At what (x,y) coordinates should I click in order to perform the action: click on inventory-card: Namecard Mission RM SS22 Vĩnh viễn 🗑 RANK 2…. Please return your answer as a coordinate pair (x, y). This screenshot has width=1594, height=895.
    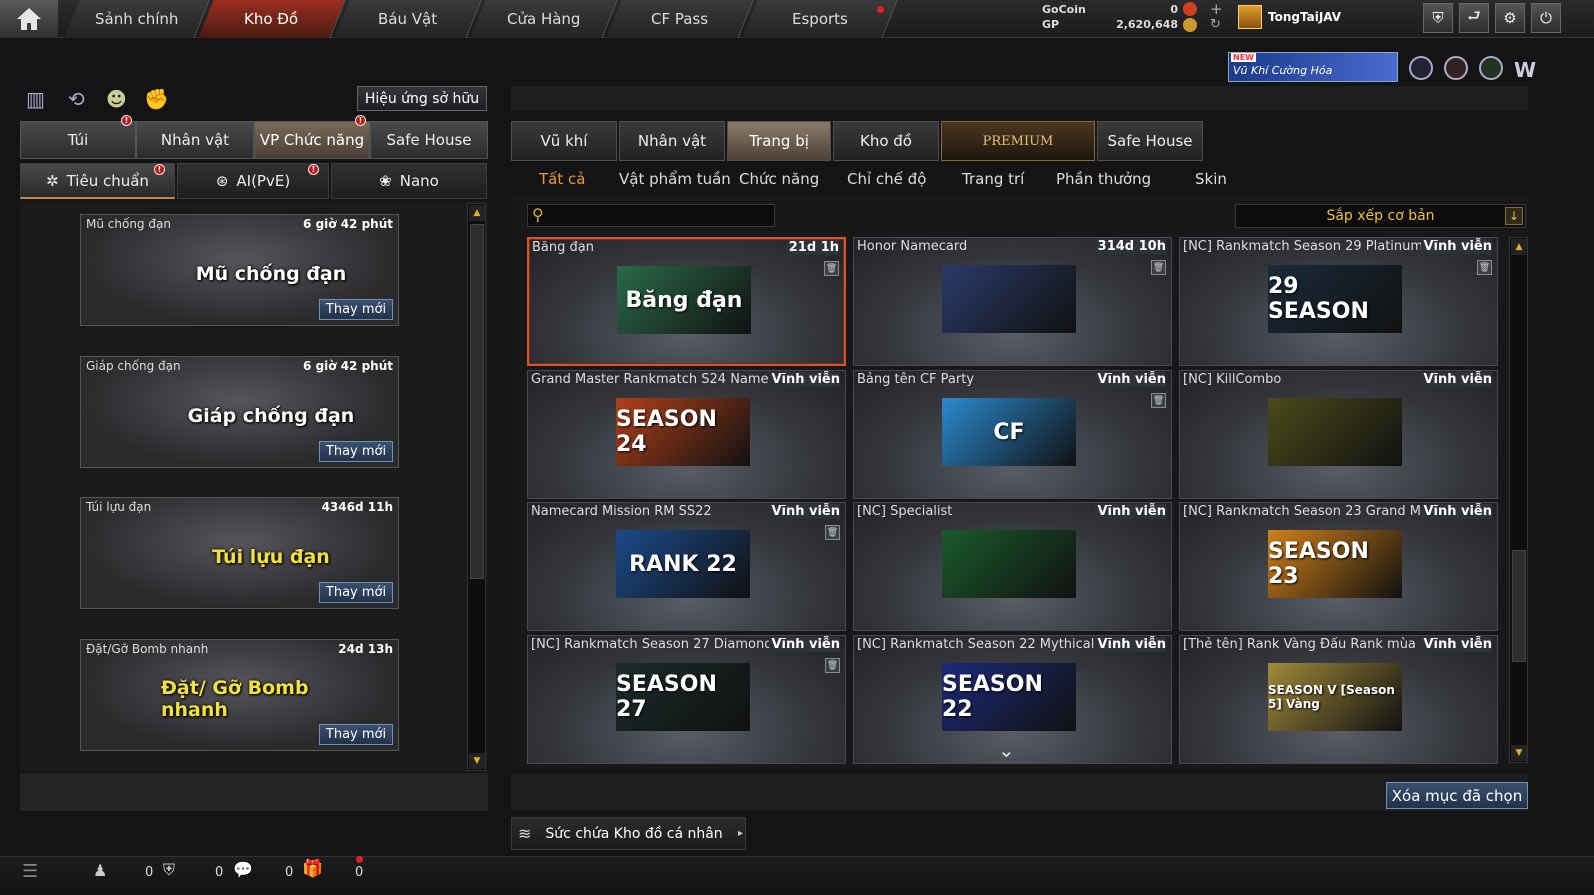
    Looking at the image, I should click on (686, 566).